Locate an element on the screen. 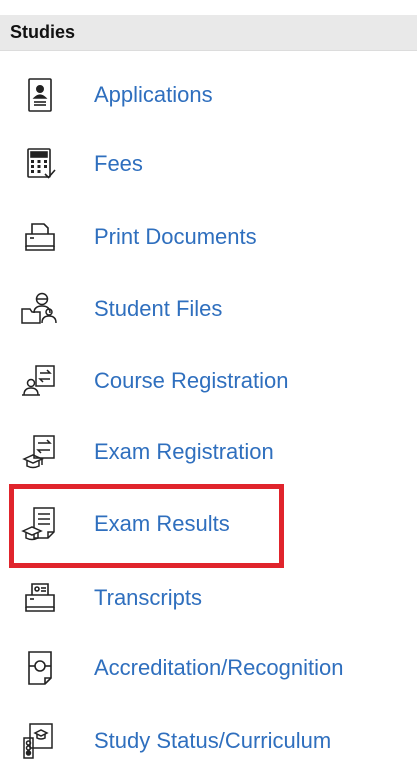 This screenshot has height=773, width=417. menu-item-exam-registration: Exam Registration is located at coordinates (208, 452).